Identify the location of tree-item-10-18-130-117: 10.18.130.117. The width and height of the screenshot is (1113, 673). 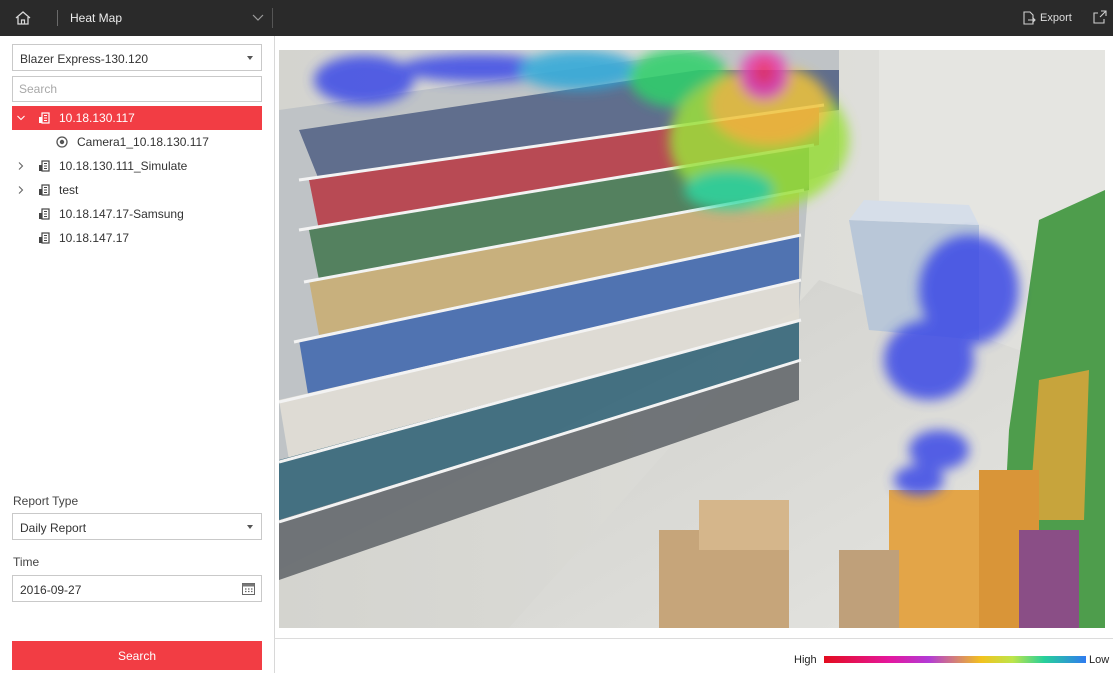
(137, 118).